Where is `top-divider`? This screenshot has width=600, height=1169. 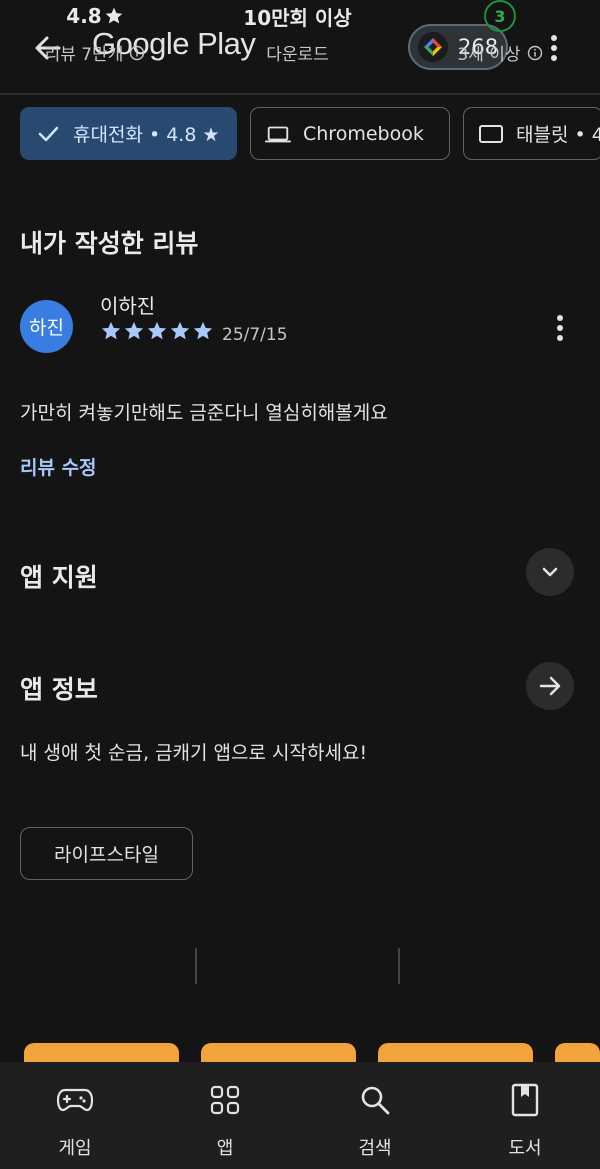
top-divider is located at coordinates (300, 94).